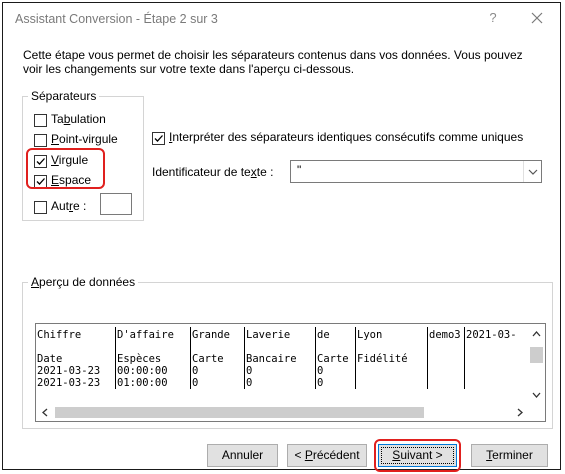 This screenshot has width=565, height=474. I want to click on checkmark-icon, so click(158, 138).